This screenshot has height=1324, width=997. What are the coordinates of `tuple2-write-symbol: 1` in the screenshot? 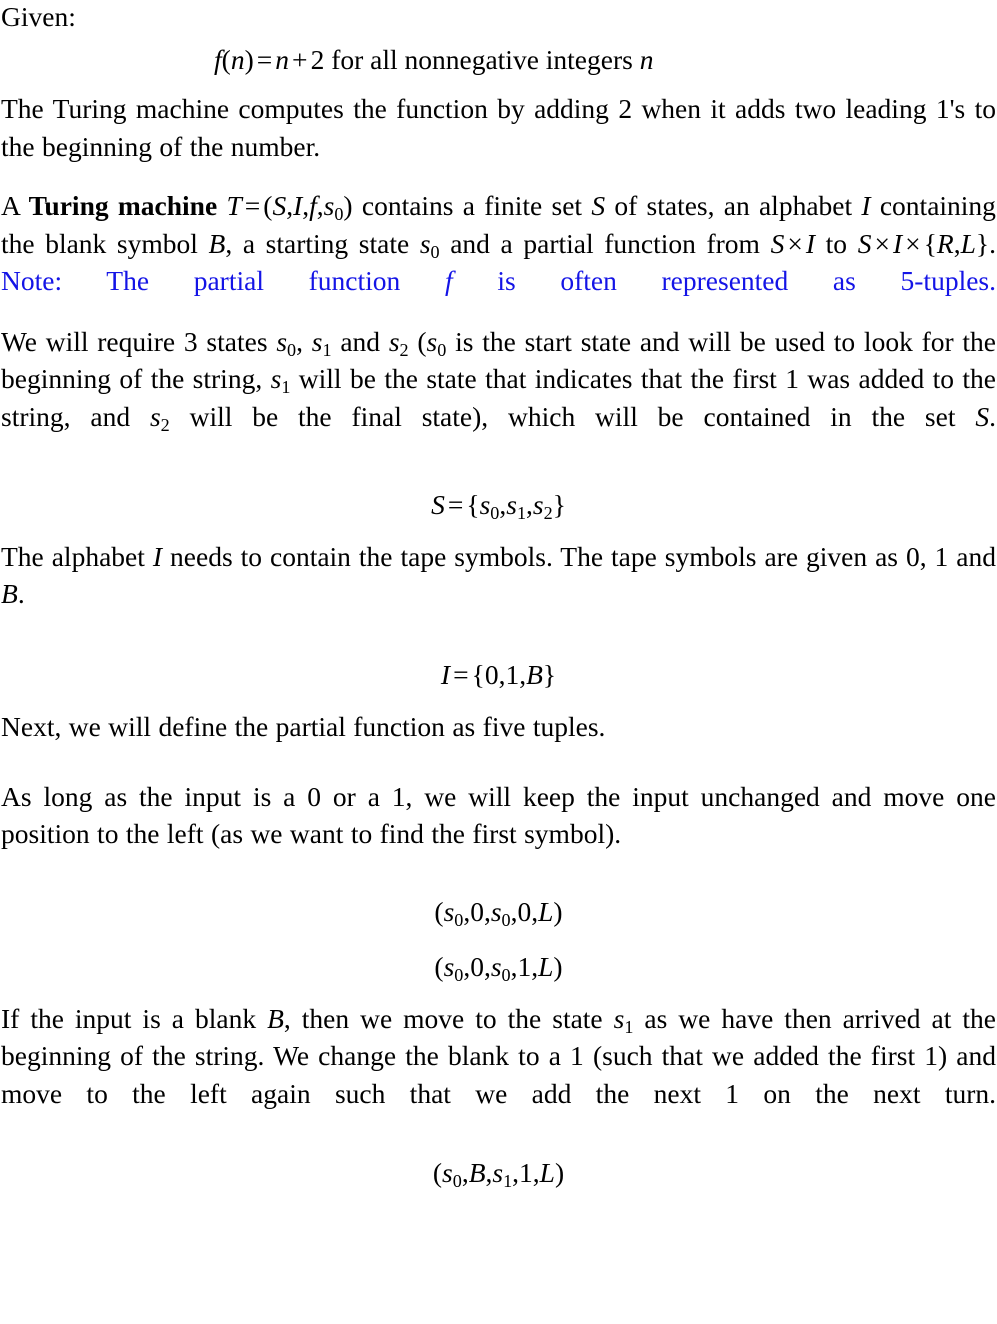 It's located at (524, 966).